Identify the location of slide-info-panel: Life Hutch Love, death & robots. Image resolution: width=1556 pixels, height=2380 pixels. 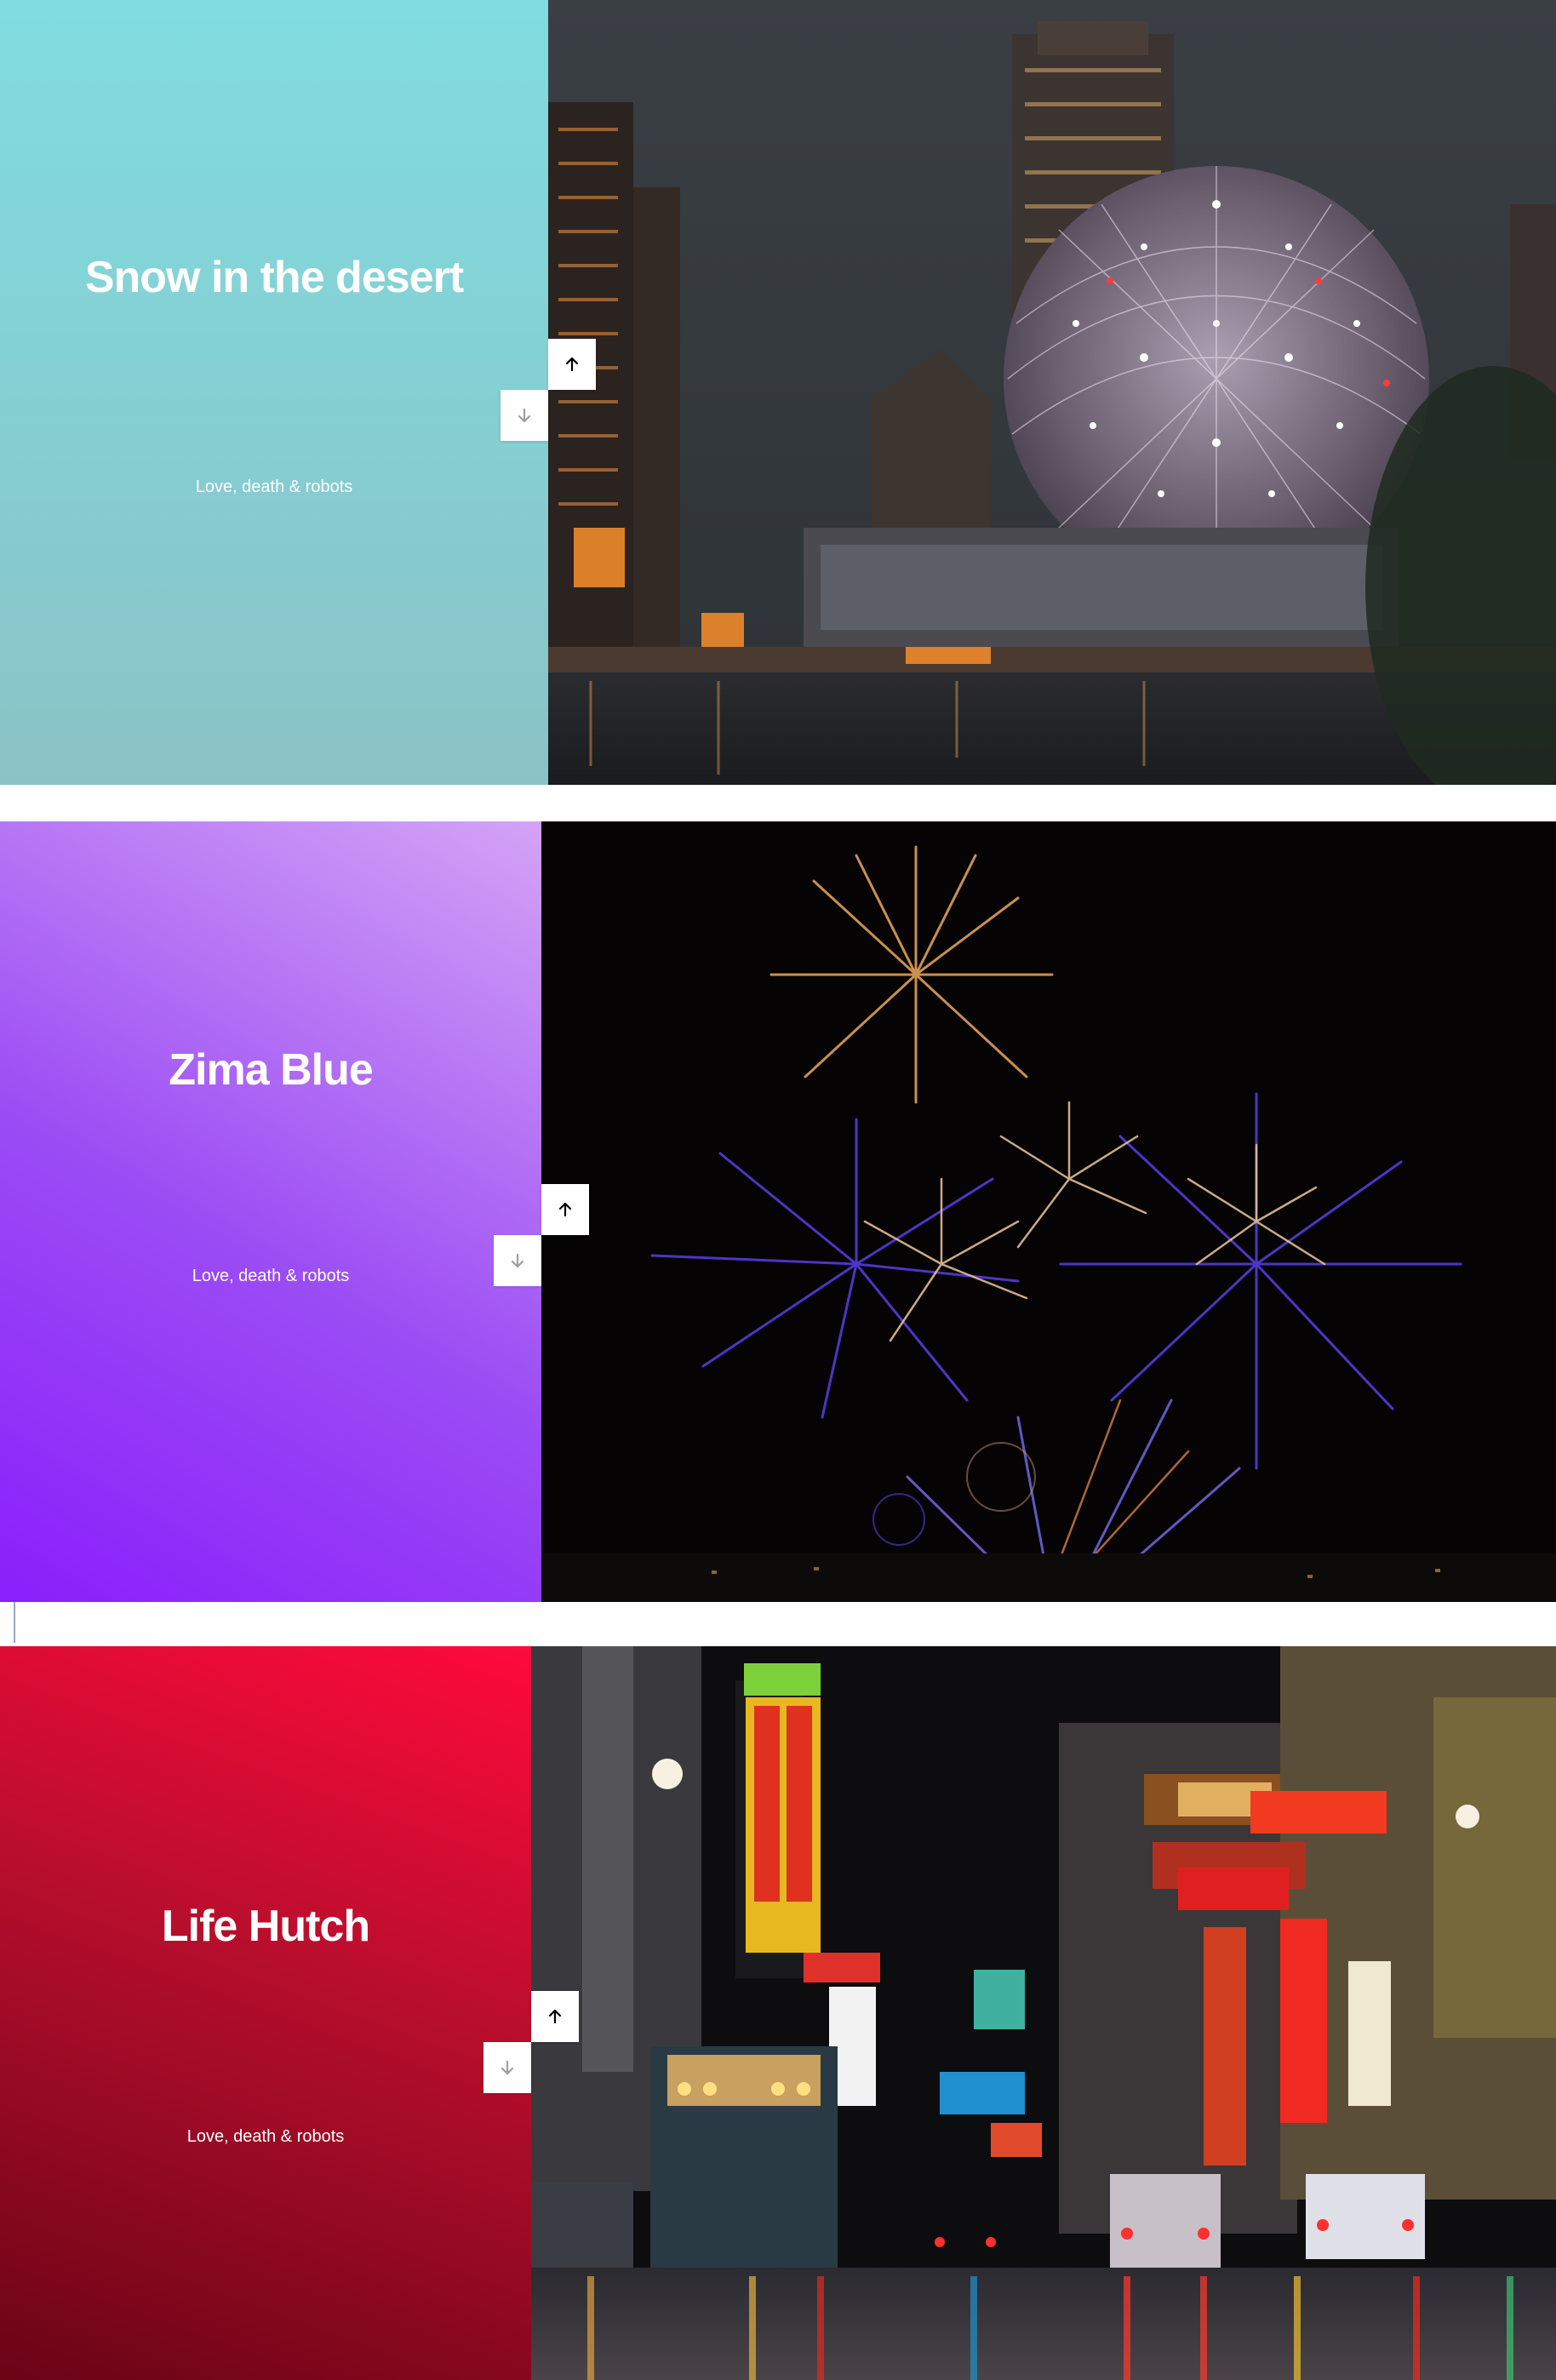
(265, 2013).